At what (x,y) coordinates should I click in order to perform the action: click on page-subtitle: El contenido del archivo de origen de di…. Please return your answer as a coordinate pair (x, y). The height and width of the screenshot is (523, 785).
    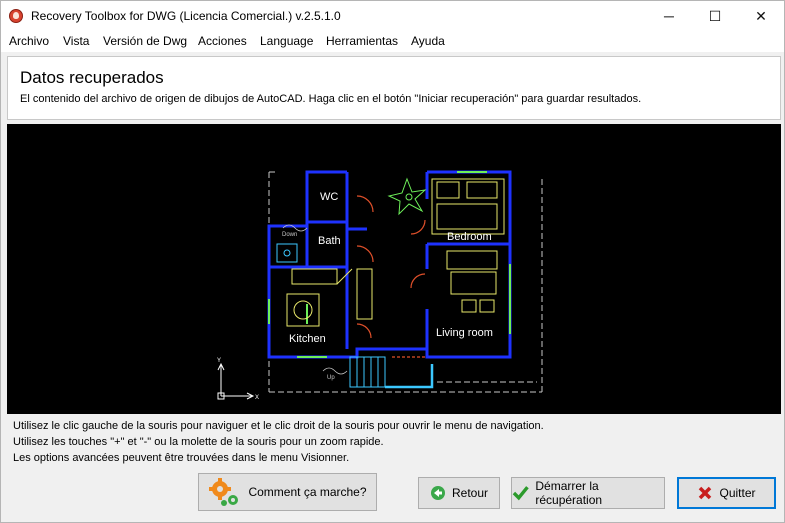
    Looking at the image, I should click on (331, 99).